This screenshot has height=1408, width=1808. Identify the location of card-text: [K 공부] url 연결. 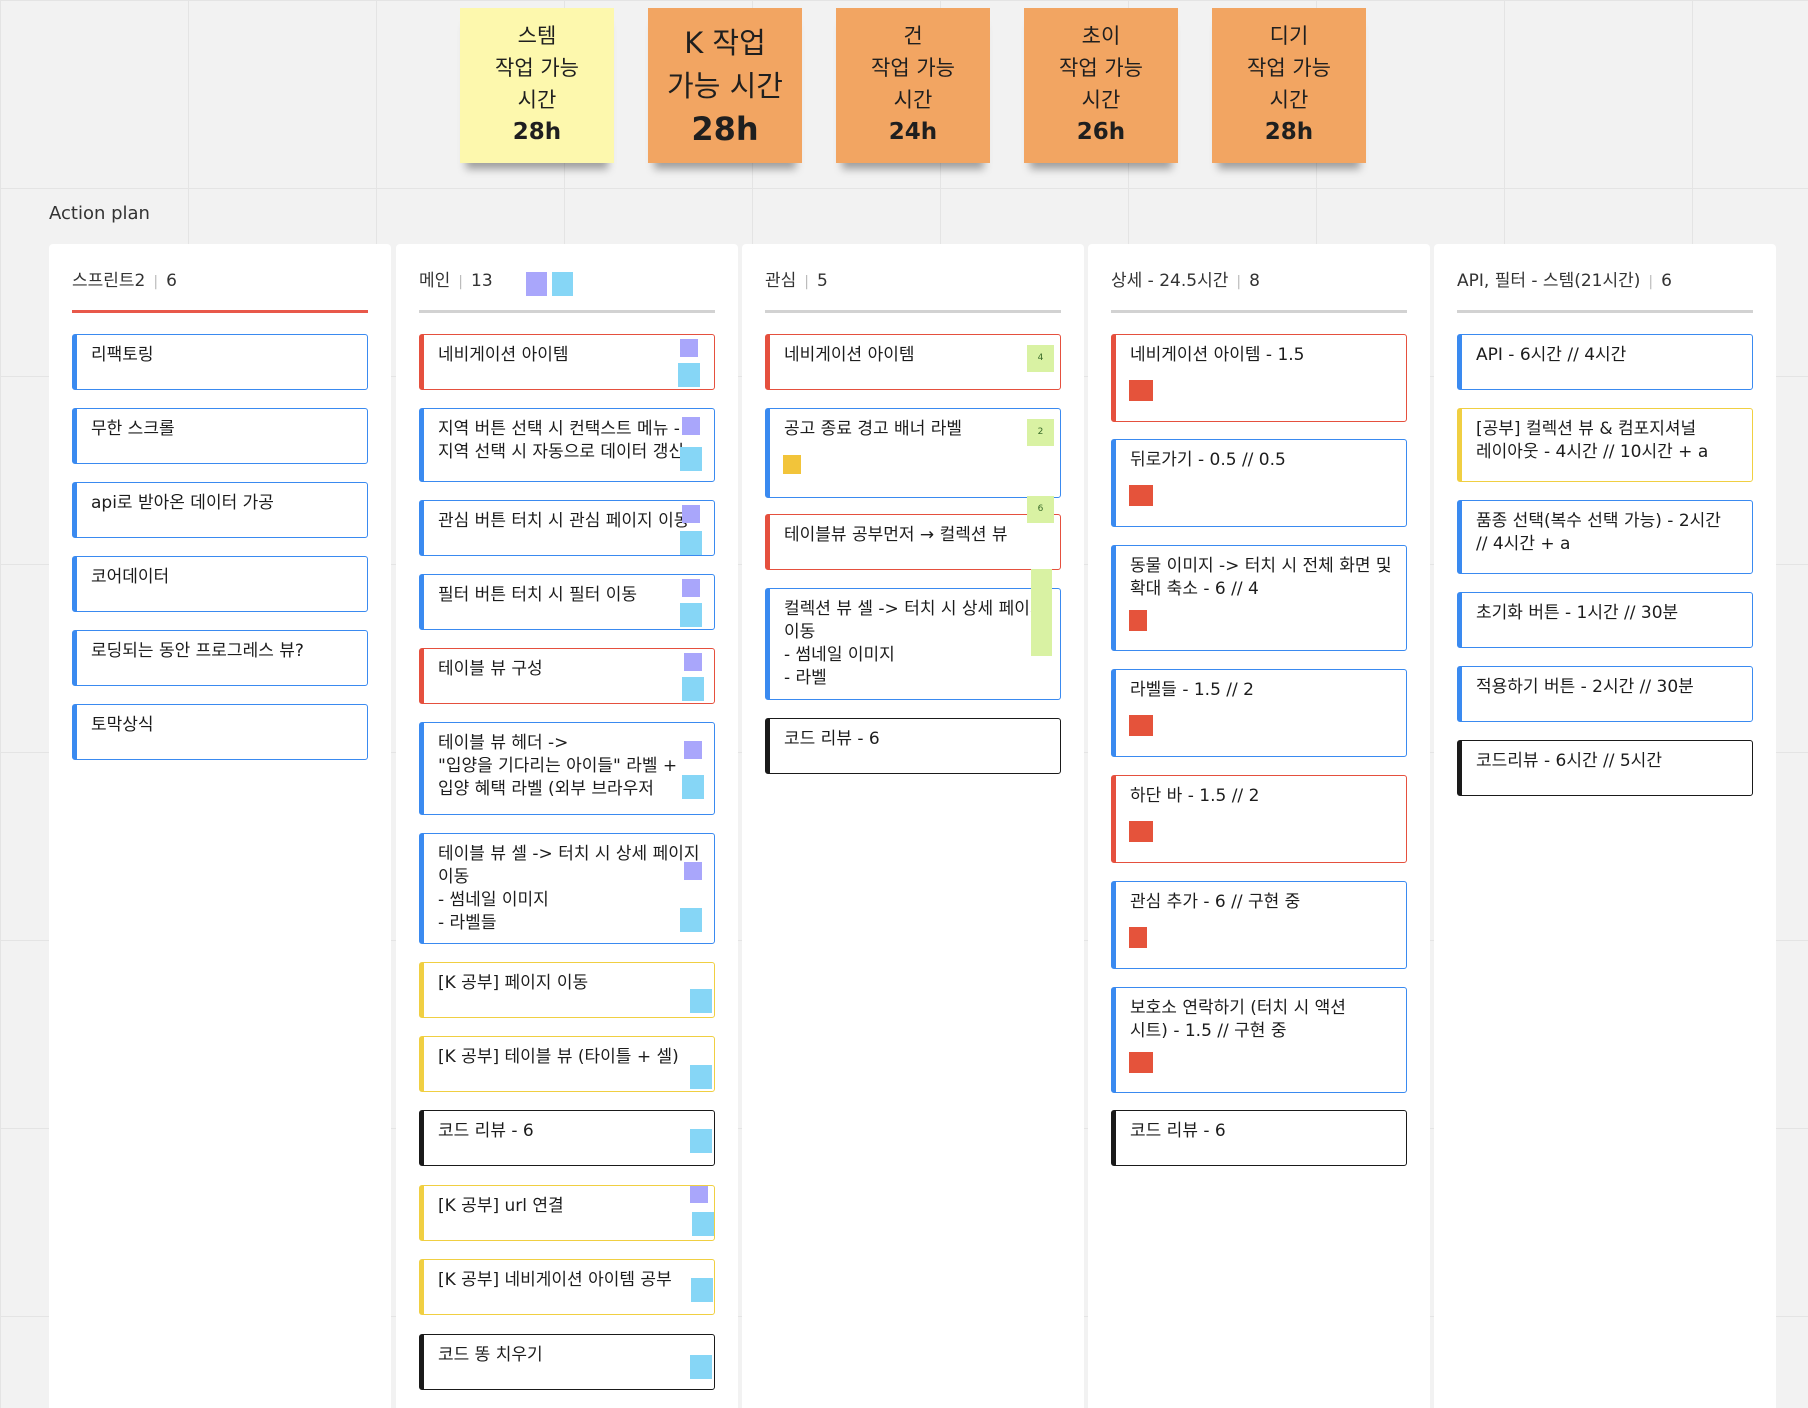
(501, 1206).